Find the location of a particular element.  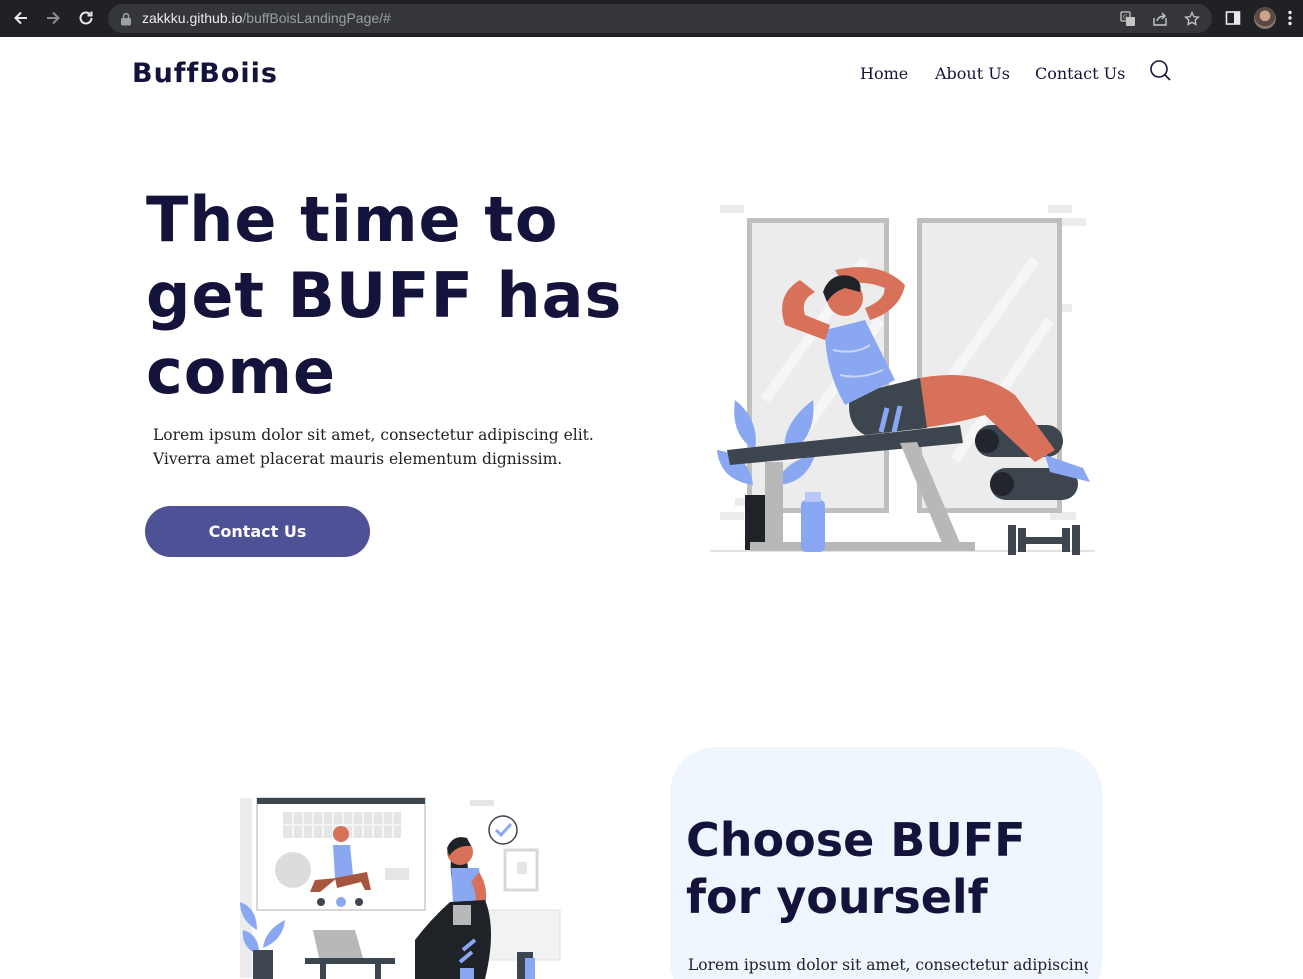

hero-title: The time to get BUFF has come is located at coordinates (406, 296).